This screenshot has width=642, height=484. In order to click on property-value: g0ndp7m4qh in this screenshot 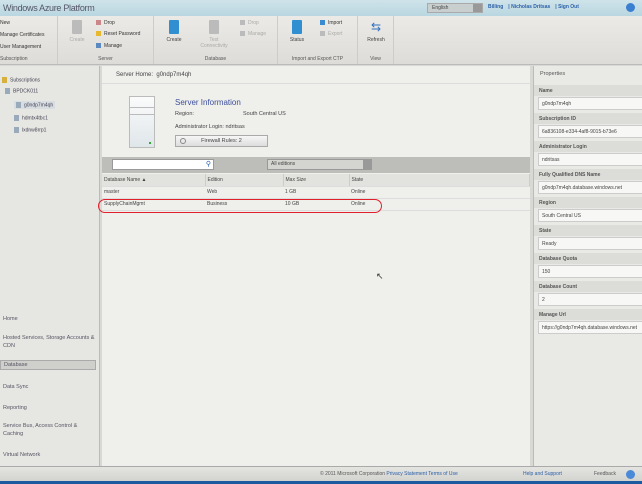, I will do `click(590, 103)`.